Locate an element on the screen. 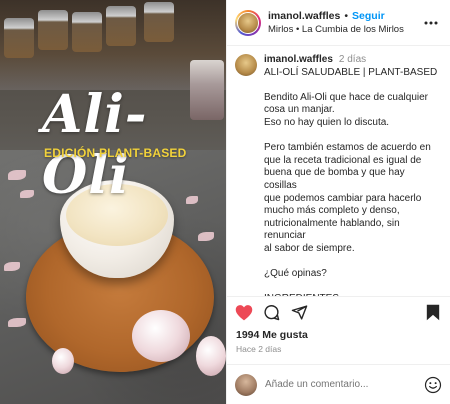  caption-line: cosa un manjar. is located at coordinates (299, 110).